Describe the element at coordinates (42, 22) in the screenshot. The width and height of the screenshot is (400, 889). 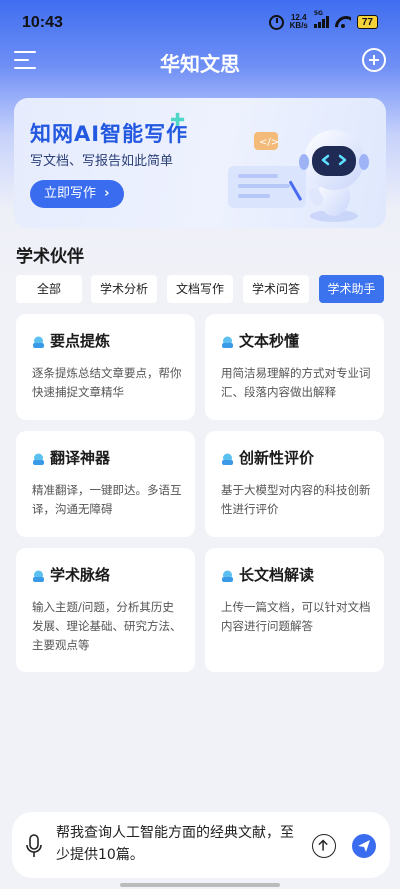
I see `status-time: 10:43` at that location.